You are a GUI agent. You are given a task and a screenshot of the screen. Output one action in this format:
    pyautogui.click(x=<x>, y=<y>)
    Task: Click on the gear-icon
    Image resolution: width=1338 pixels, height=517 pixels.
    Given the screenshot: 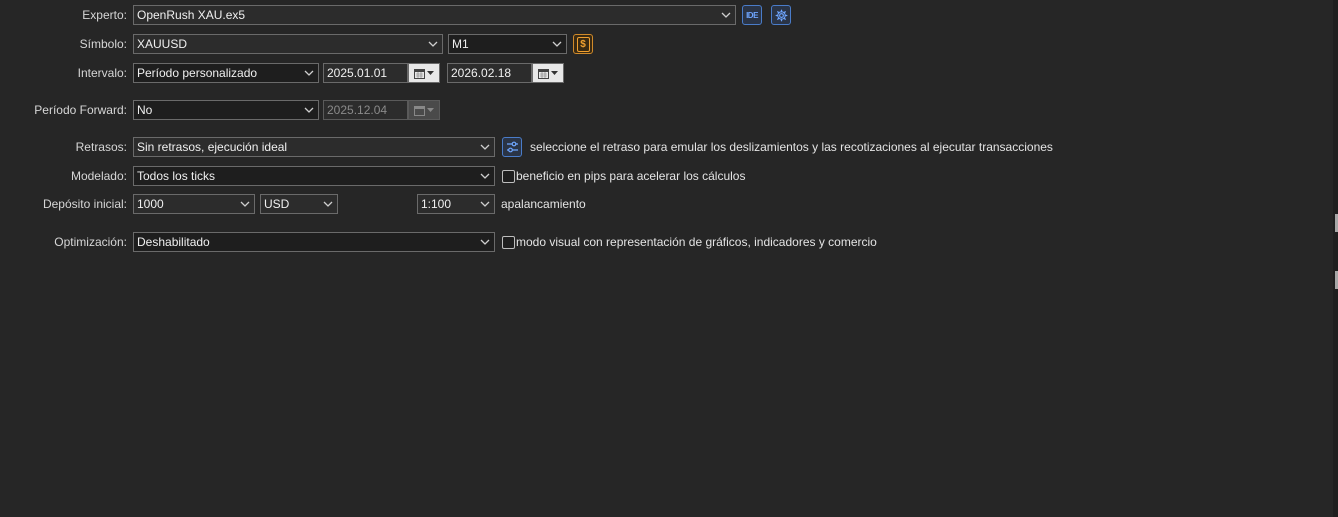 What is the action you would take?
    pyautogui.click(x=781, y=15)
    